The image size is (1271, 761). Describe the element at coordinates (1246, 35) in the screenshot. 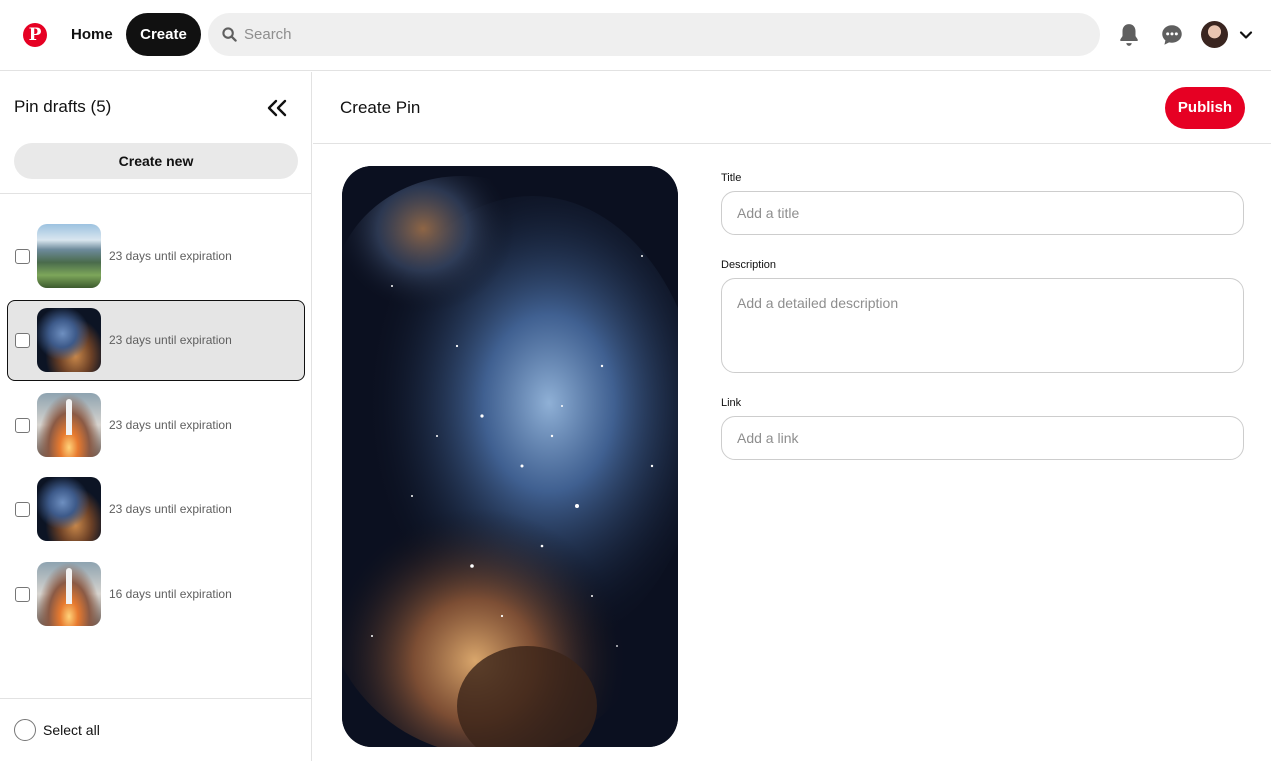

I see `chevron-down-icon` at that location.